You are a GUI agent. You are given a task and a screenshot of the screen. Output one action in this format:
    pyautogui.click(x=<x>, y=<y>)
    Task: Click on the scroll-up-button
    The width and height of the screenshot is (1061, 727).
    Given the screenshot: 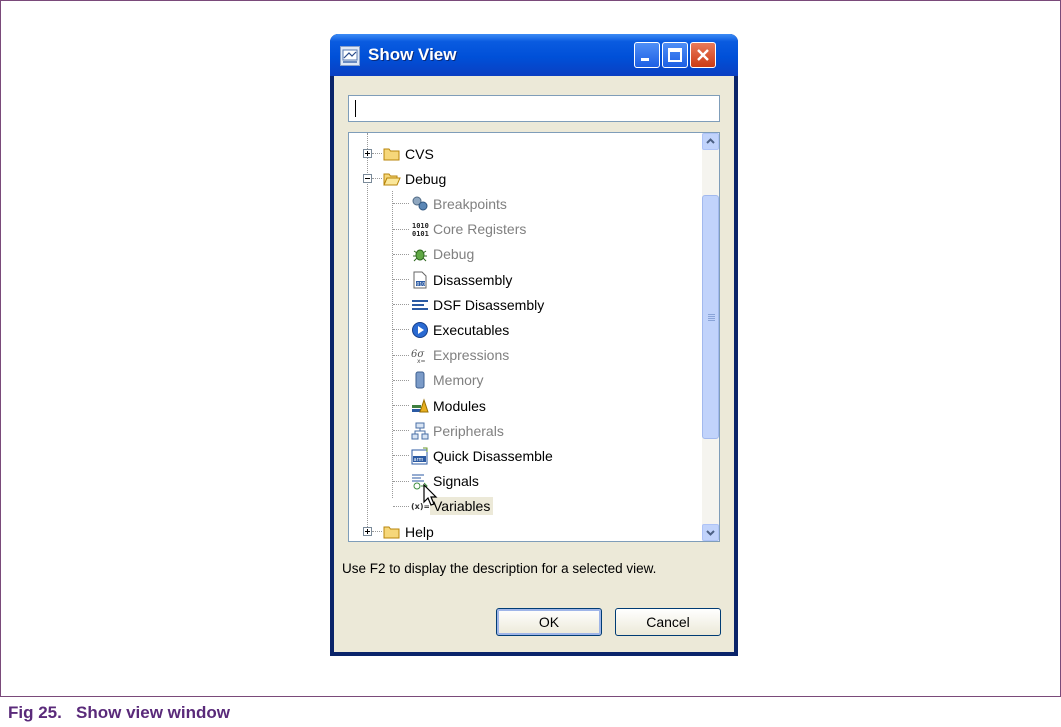 What is the action you would take?
    pyautogui.click(x=710, y=141)
    